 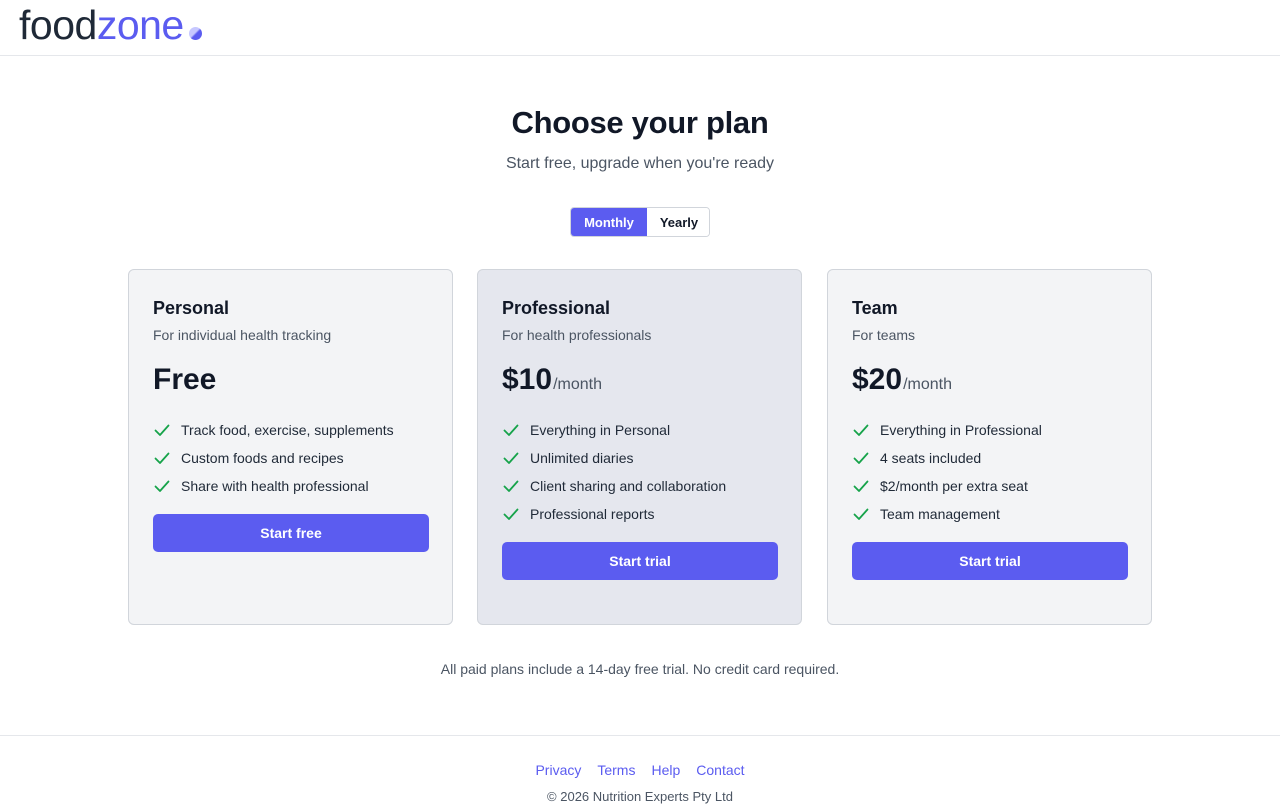 I want to click on toggle-monthly: Monthly, so click(x=609, y=222).